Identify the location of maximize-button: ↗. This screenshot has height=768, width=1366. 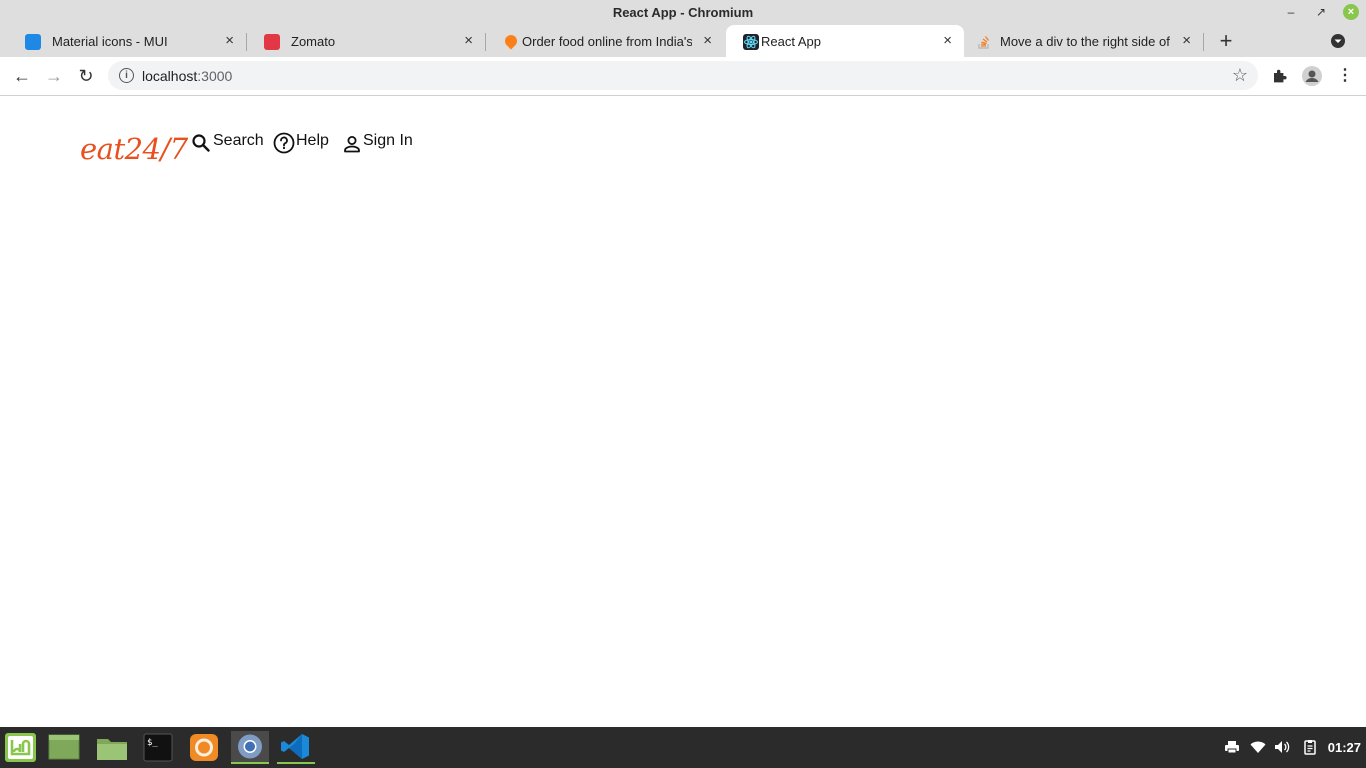
(1321, 12).